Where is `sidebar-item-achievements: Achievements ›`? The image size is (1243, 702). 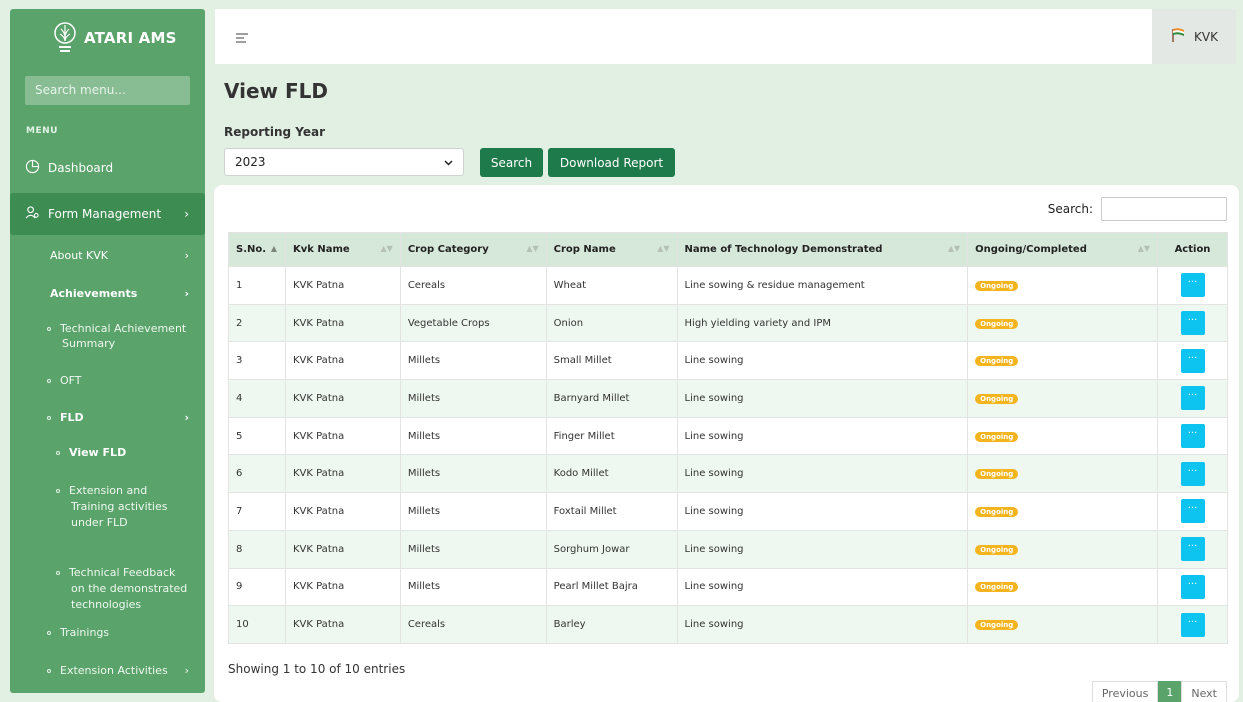
sidebar-item-achievements: Achievements › is located at coordinates (107, 293).